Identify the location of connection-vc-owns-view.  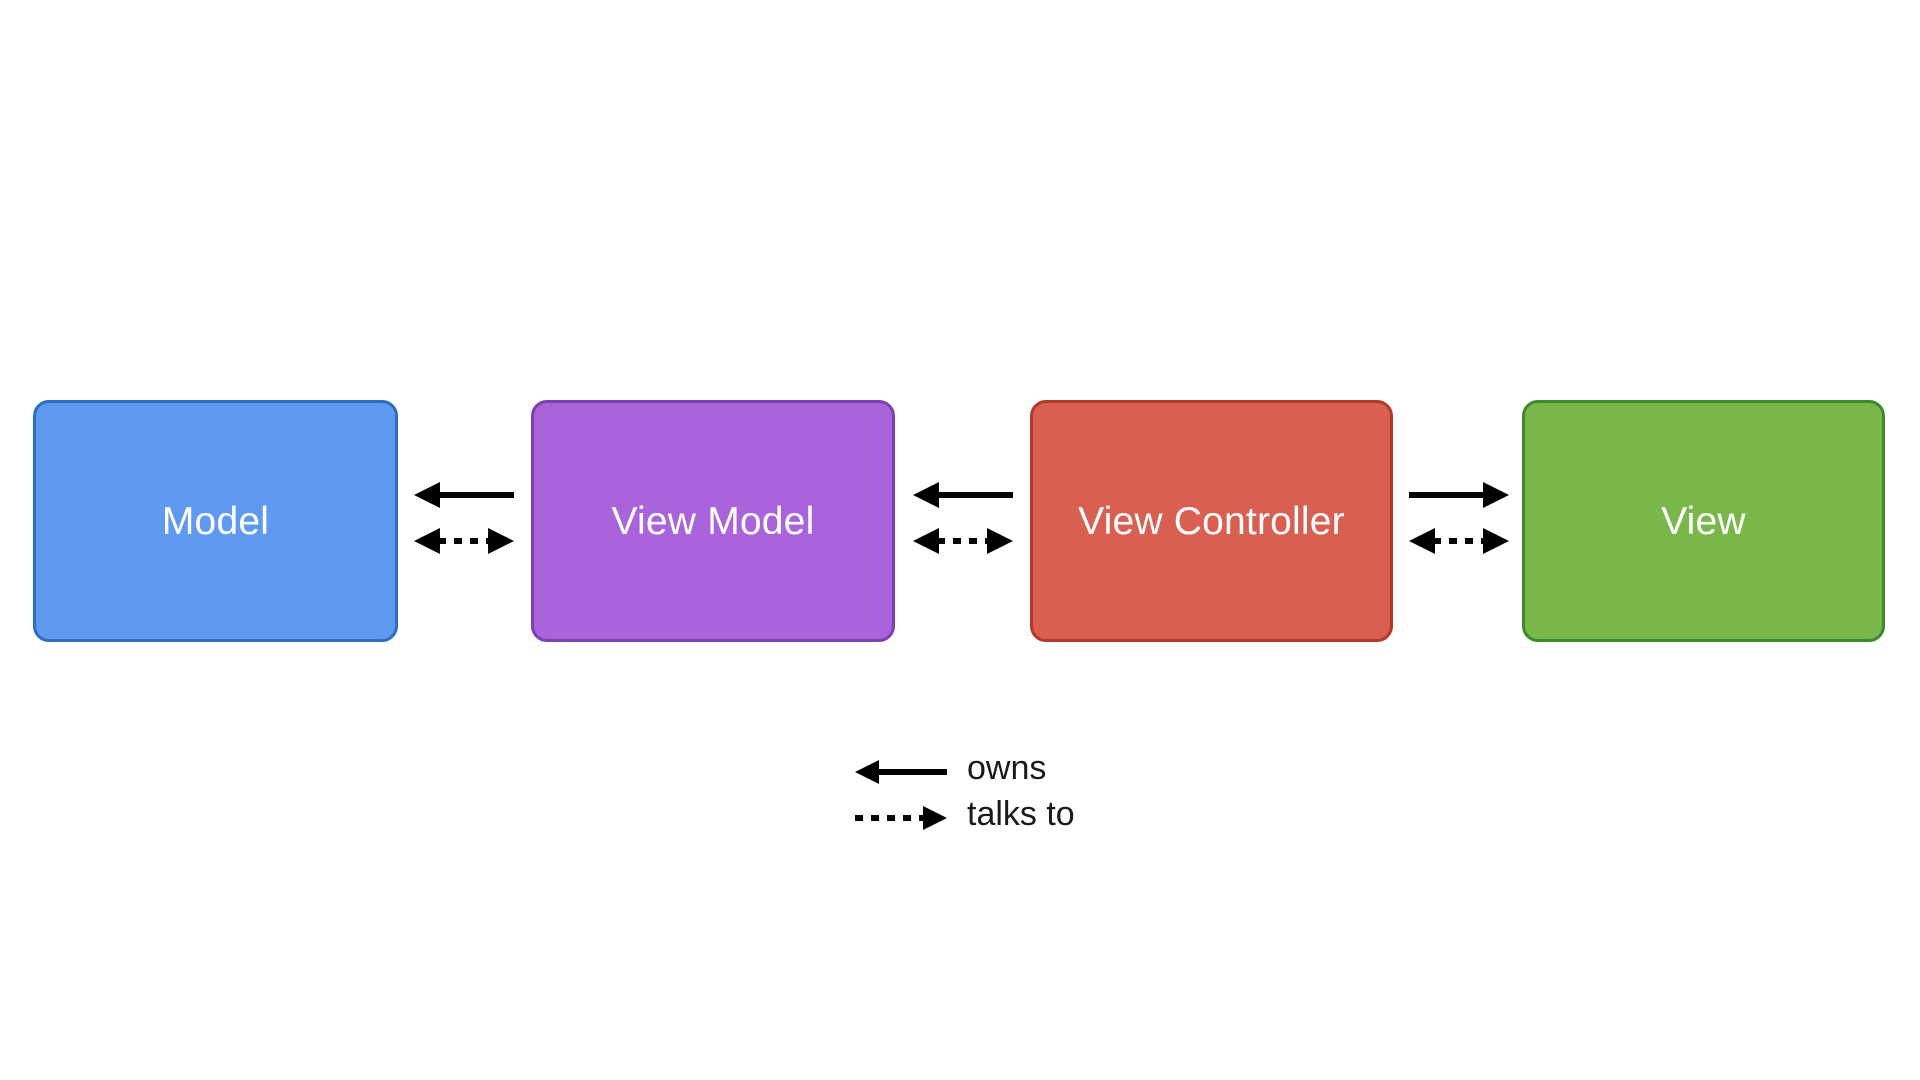
(1459, 495).